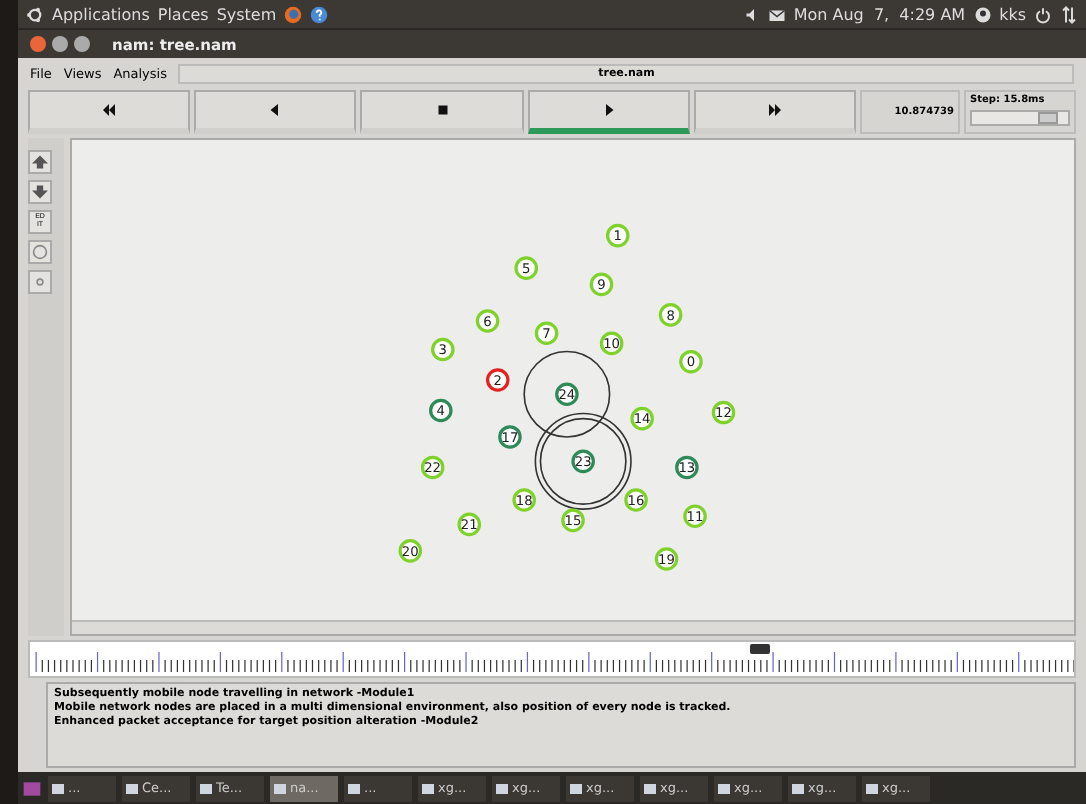  I want to click on horizontal-scrollbar, so click(573, 627).